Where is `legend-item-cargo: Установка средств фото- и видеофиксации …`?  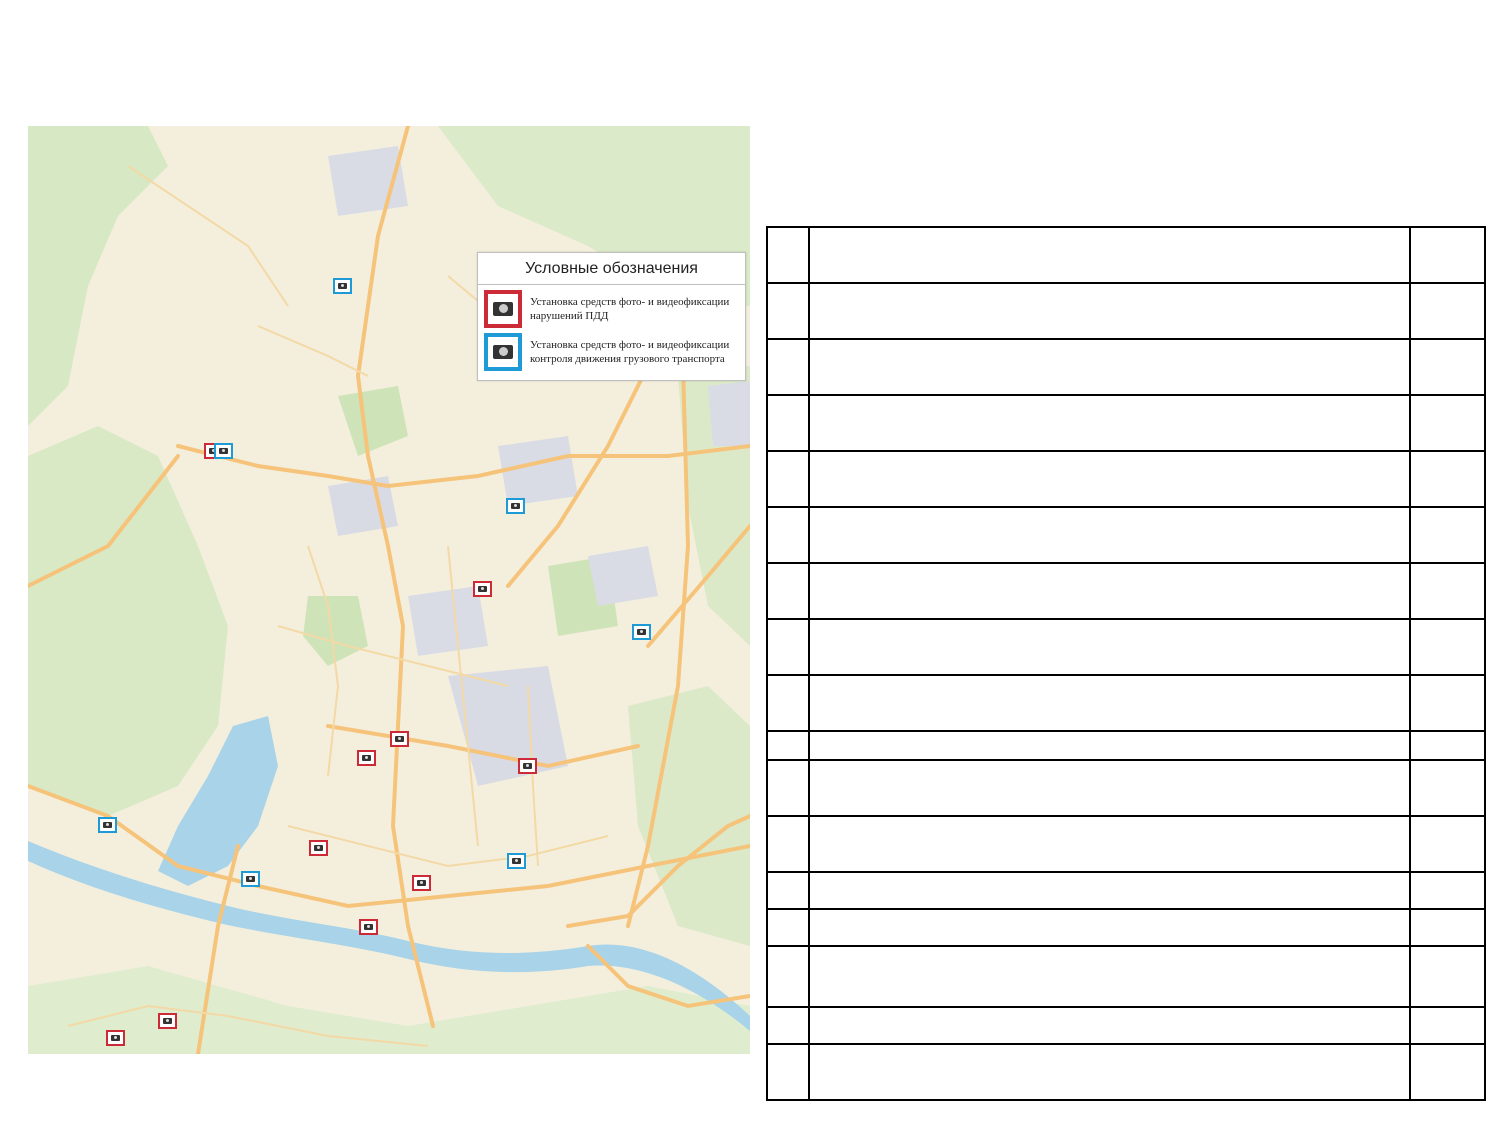 legend-item-cargo: Установка средств фото- и видеофиксации … is located at coordinates (609, 352).